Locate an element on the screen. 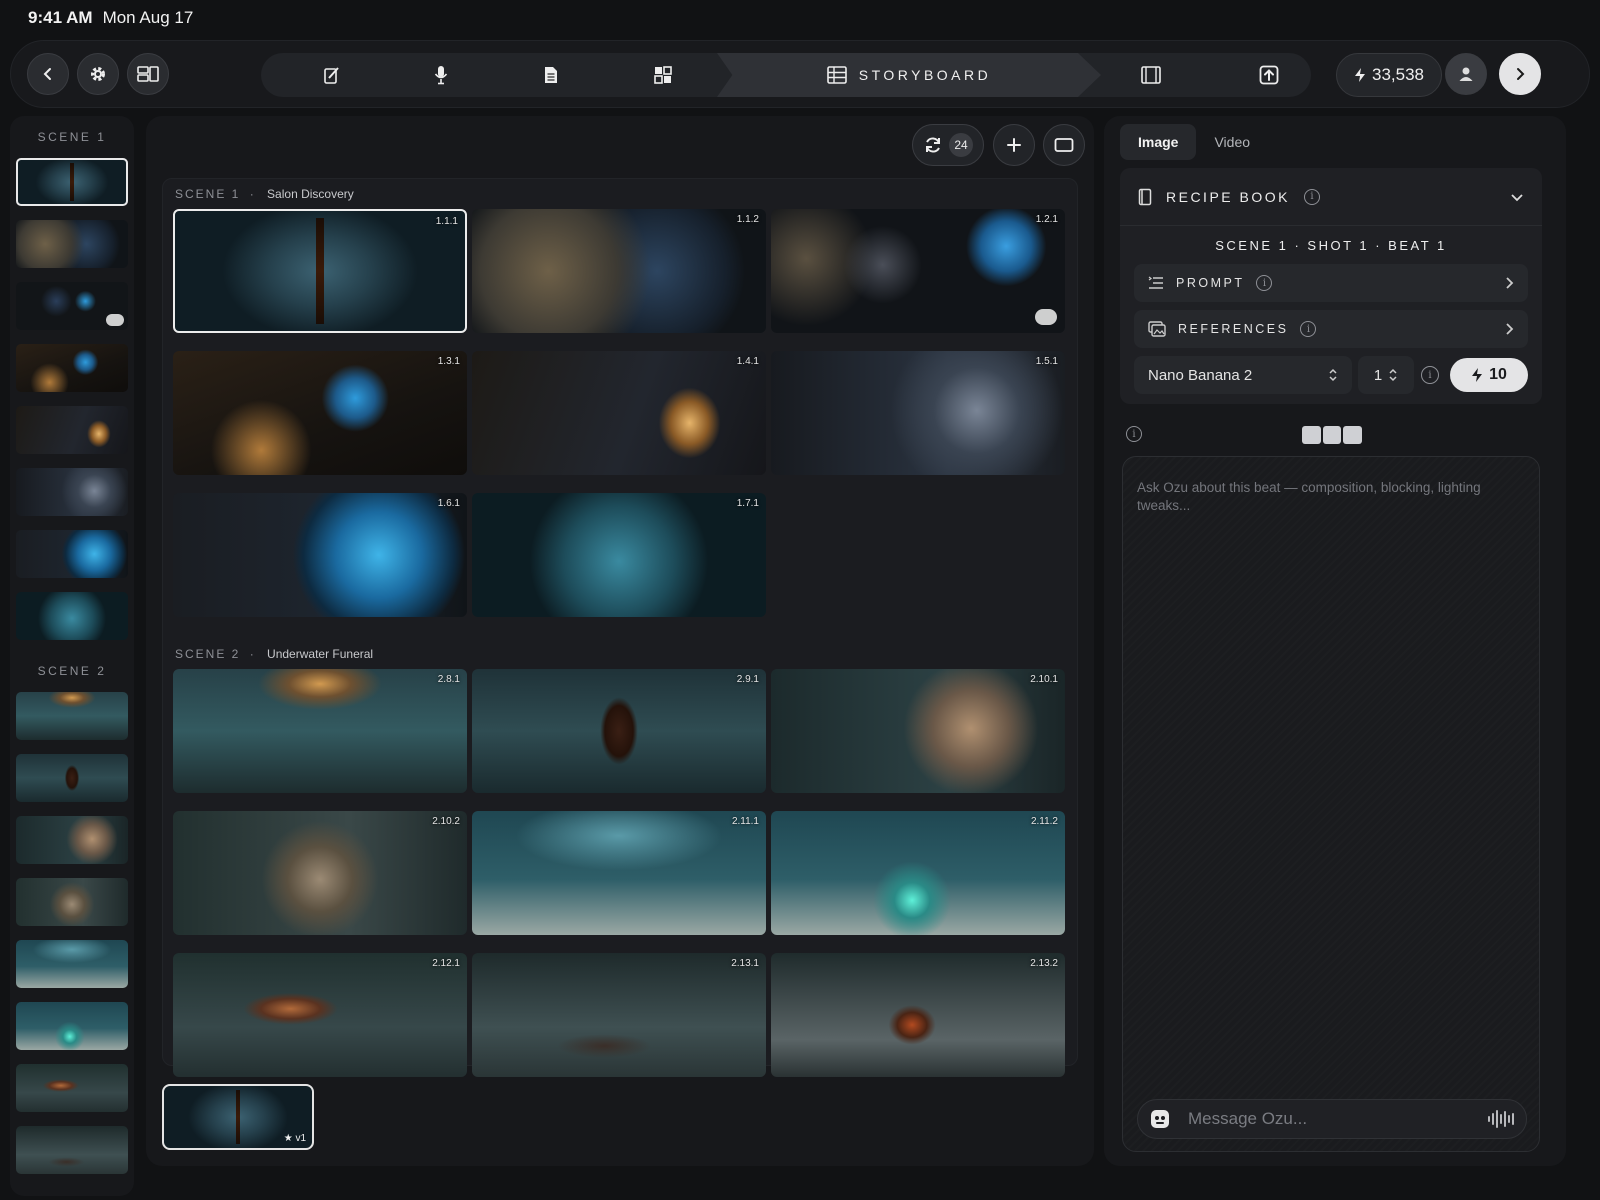  message-input is located at coordinates (1338, 1119).